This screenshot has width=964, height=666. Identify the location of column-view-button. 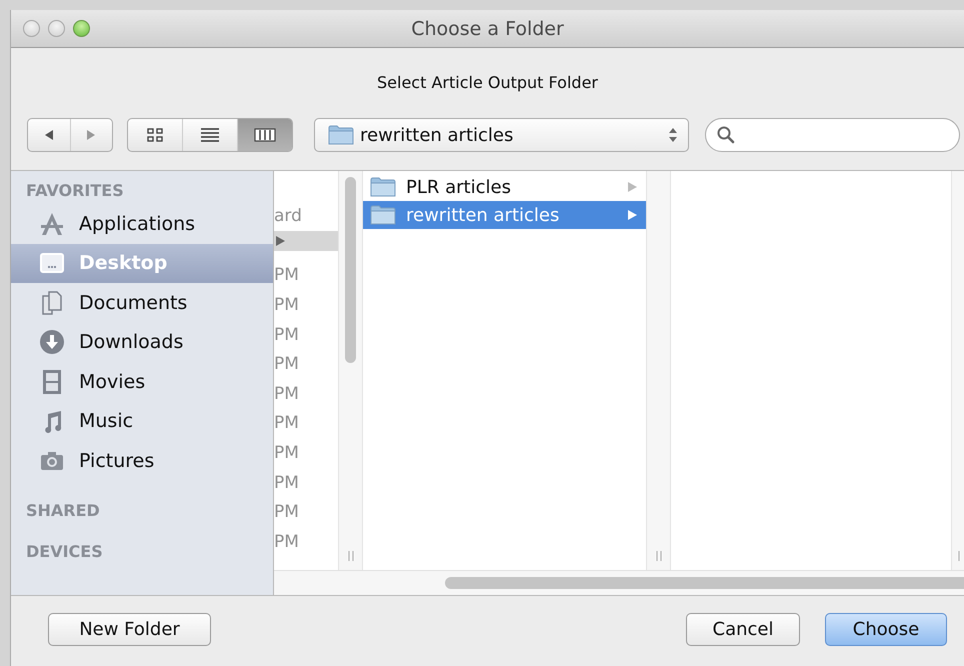
(264, 135).